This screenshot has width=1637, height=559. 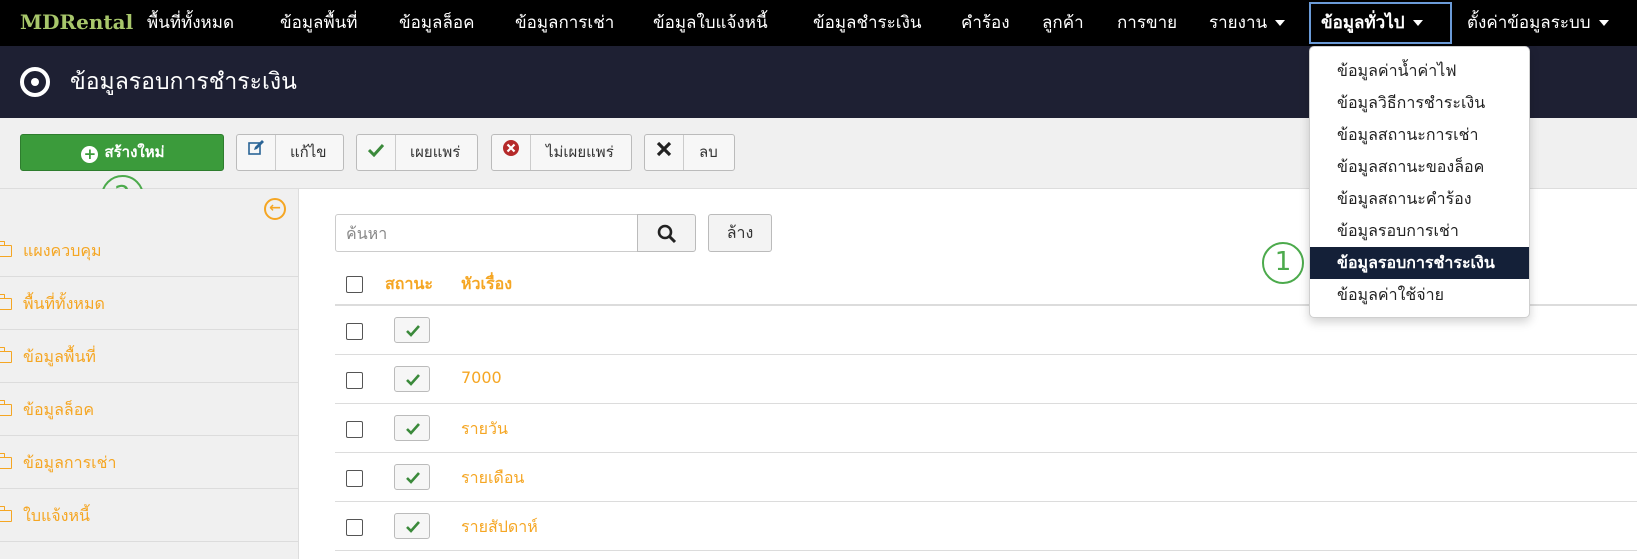 What do you see at coordinates (70, 462) in the screenshot?
I see `sidebar-item-label: ข้อมูลการเช่า` at bounding box center [70, 462].